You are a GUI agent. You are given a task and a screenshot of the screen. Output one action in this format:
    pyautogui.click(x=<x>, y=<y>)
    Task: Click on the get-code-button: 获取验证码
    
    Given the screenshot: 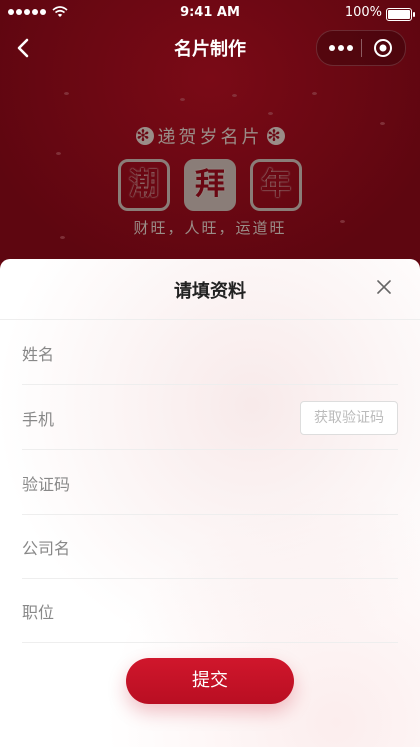 What is the action you would take?
    pyautogui.click(x=349, y=418)
    